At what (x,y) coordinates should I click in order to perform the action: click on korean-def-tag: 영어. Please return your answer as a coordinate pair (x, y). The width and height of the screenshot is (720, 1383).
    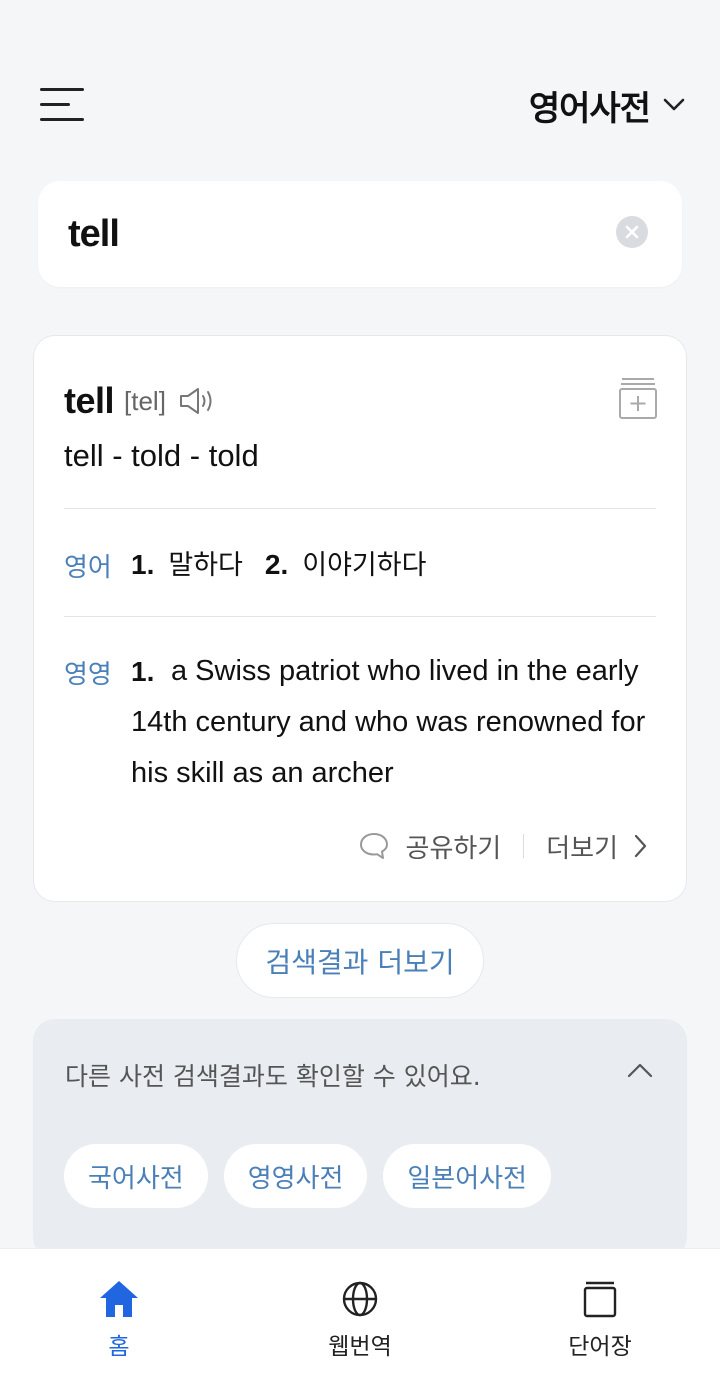
    Looking at the image, I should click on (88, 568).